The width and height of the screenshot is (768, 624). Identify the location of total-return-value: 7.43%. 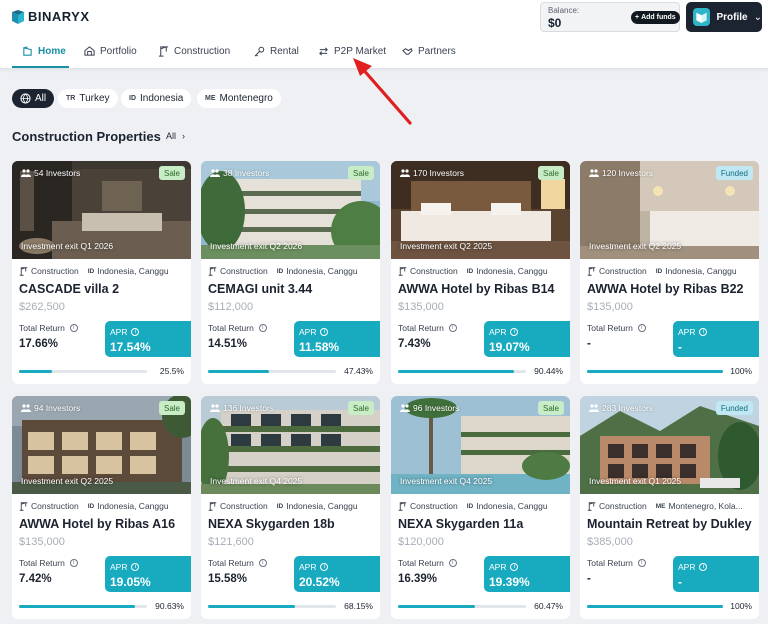
(414, 344).